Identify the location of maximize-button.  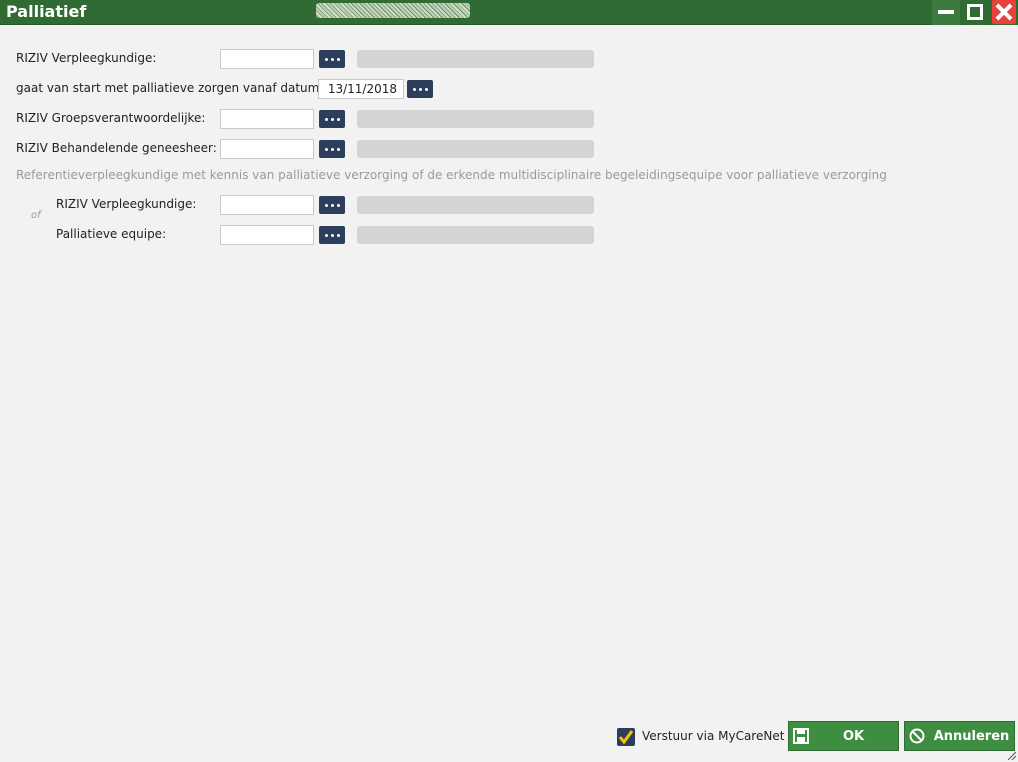
(975, 12).